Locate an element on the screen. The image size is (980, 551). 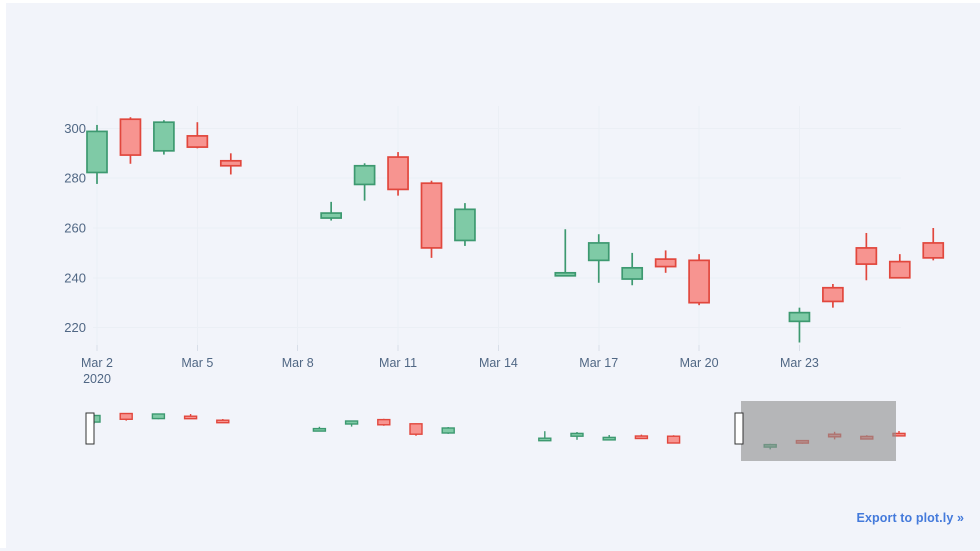
x-axis-tick-label: Mar 20 is located at coordinates (699, 363).